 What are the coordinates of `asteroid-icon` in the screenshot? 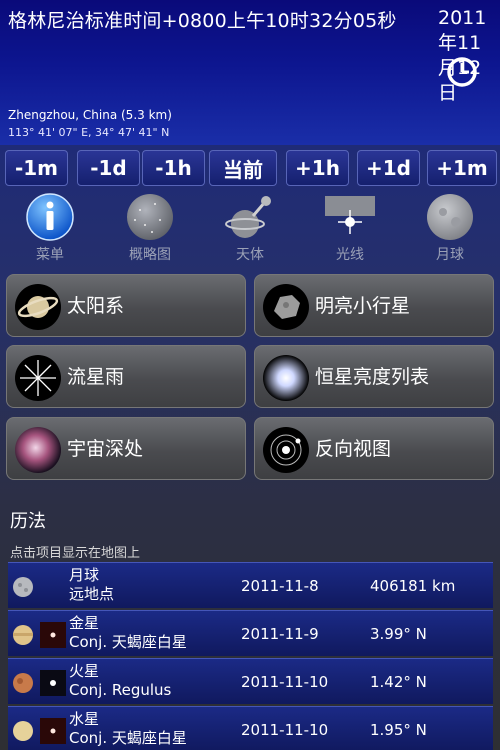 It's located at (286, 307).